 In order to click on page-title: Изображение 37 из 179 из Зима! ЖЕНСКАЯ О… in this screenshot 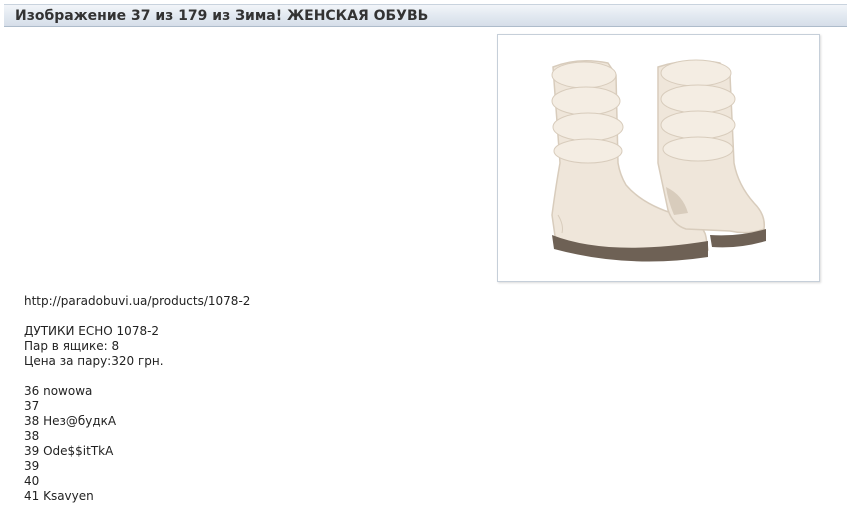, I will do `click(222, 16)`.